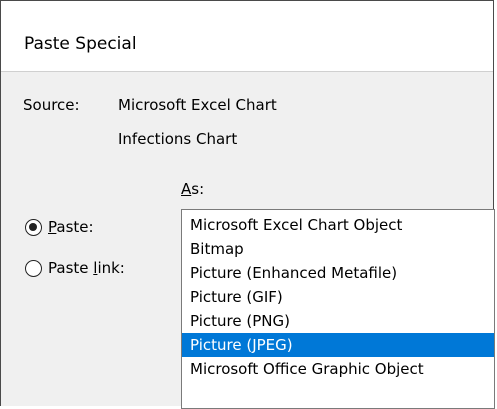  Describe the element at coordinates (338, 273) in the screenshot. I see `list-item-enhanced-metafile: Picture (Enhanced Metafile)` at that location.